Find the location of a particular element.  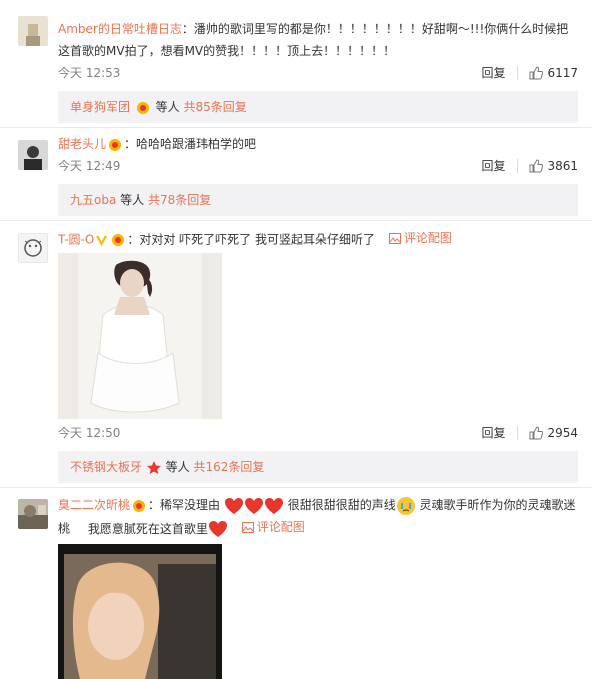

comment-actions: 回复 3861 is located at coordinates (529, 165).